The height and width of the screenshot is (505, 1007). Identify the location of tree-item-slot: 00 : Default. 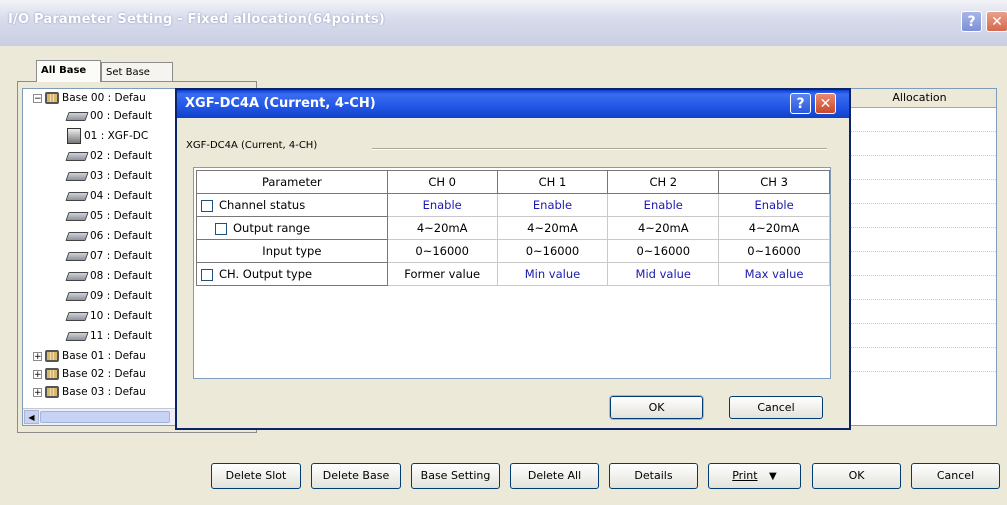
(108, 116).